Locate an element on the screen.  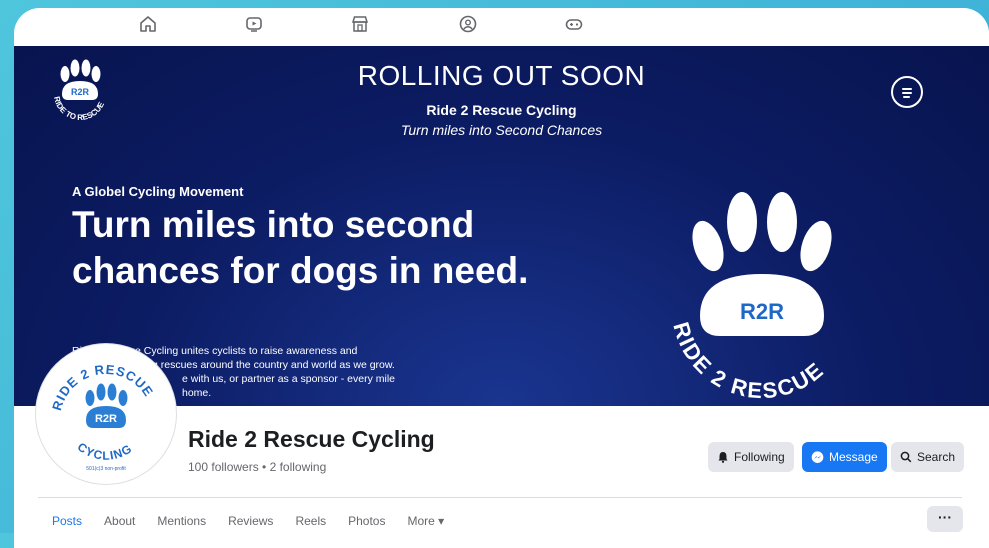
large-logo-text: R2R is located at coordinates (762, 311).